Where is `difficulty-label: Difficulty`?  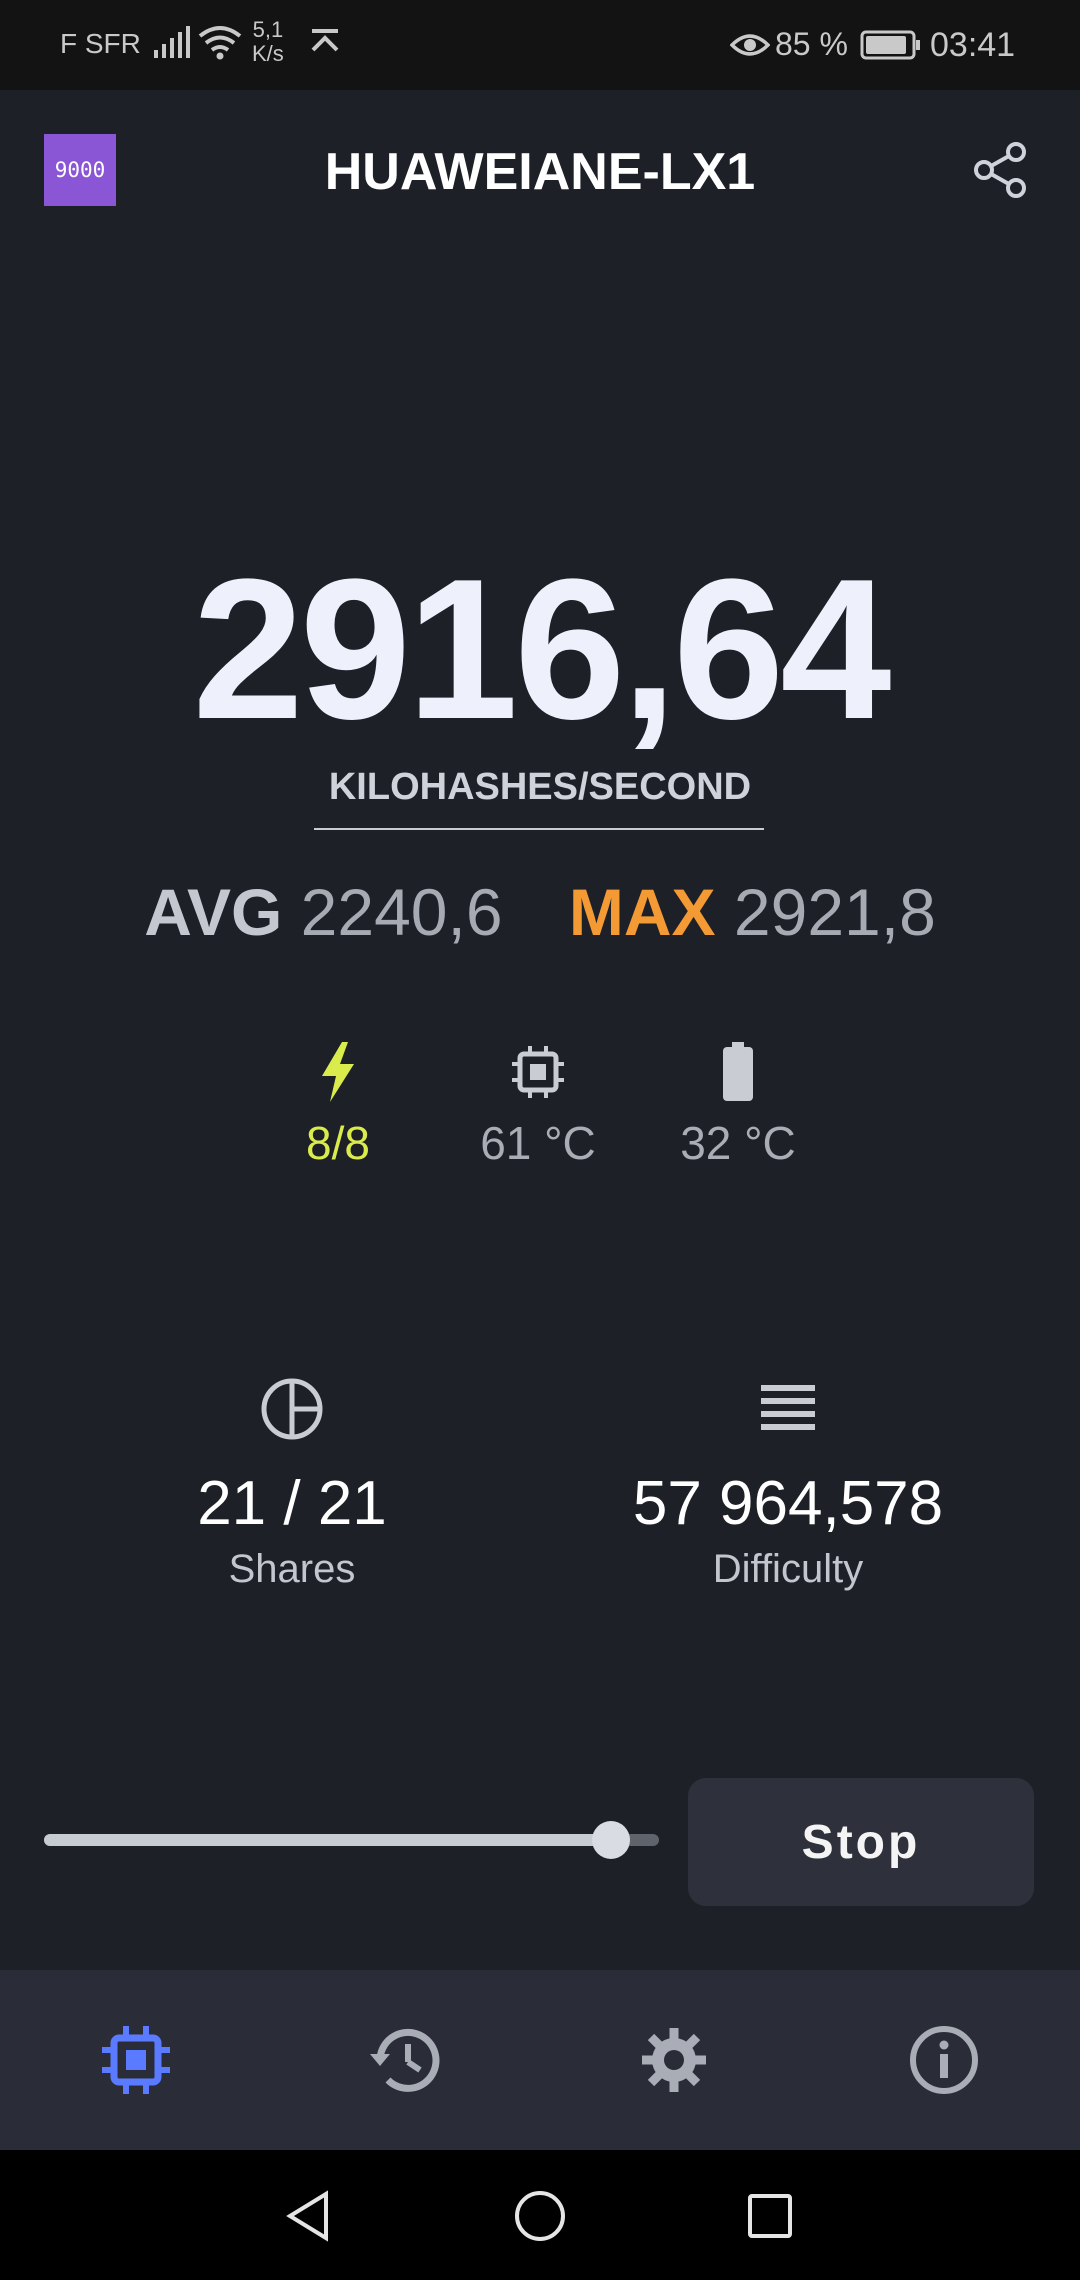
difficulty-label: Difficulty is located at coordinates (788, 1569).